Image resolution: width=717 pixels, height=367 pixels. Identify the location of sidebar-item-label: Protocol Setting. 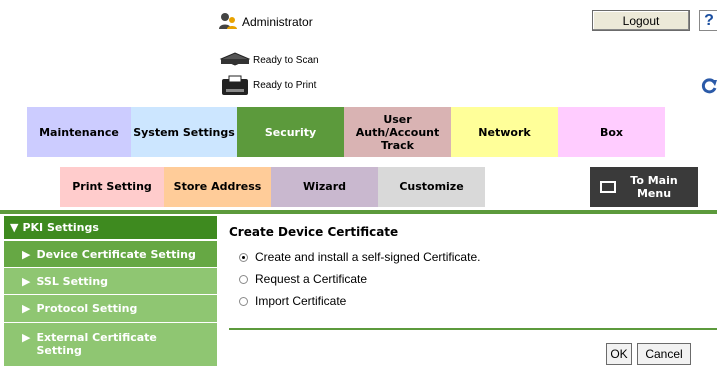
(87, 308).